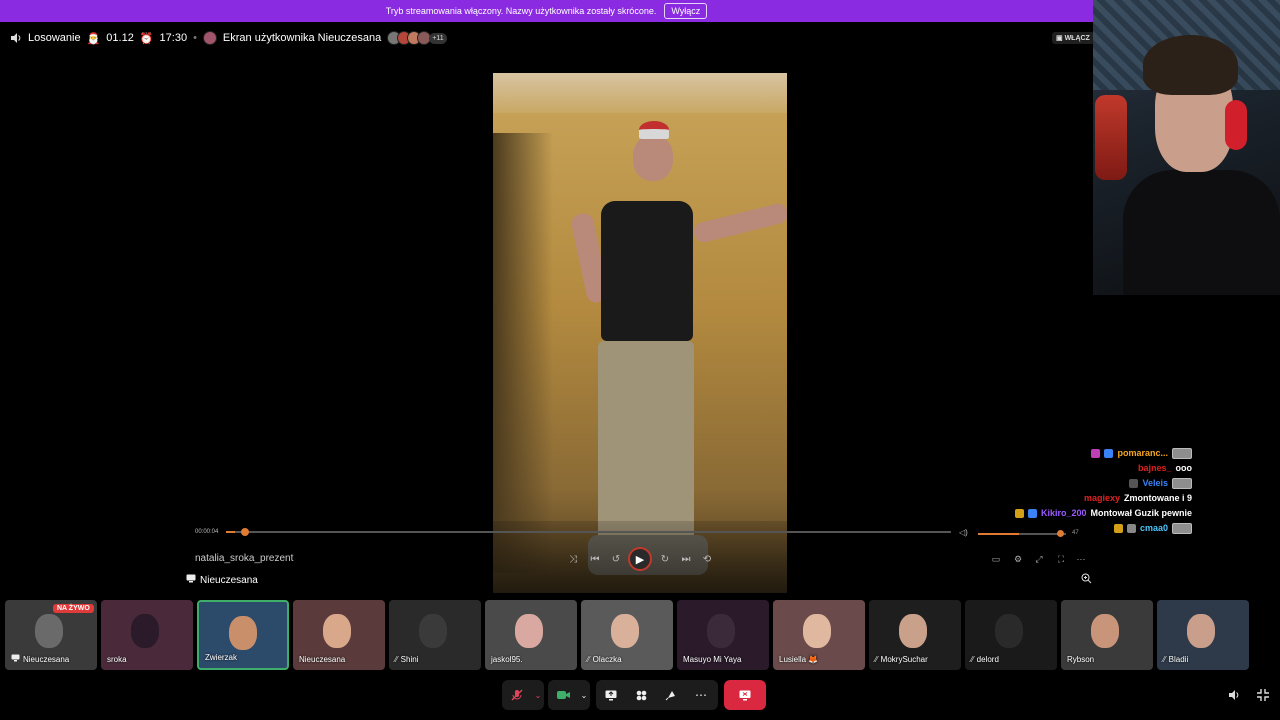  I want to click on video-filename: natalia_sroka_prezent, so click(244, 558).